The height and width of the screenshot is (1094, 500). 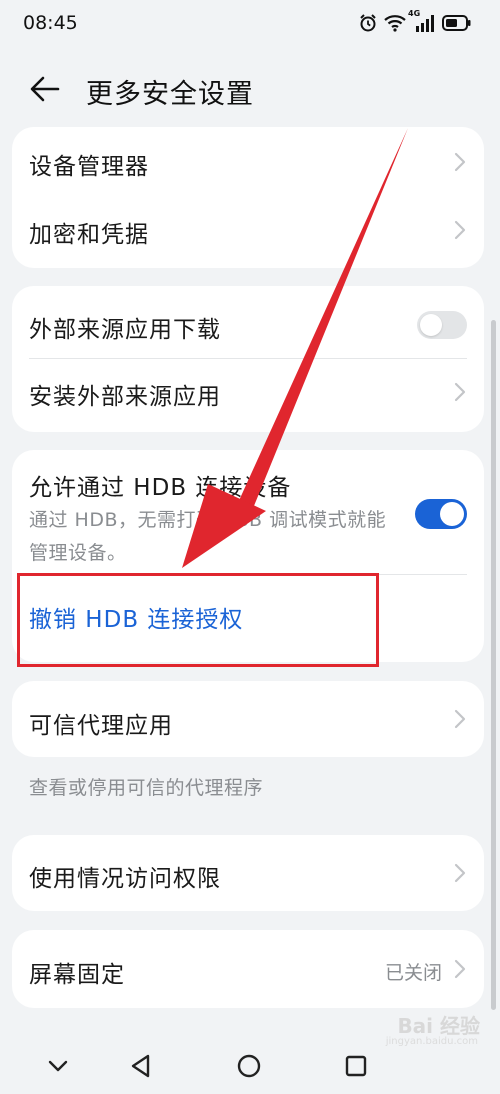 What do you see at coordinates (368, 23) in the screenshot?
I see `alarm-icon` at bounding box center [368, 23].